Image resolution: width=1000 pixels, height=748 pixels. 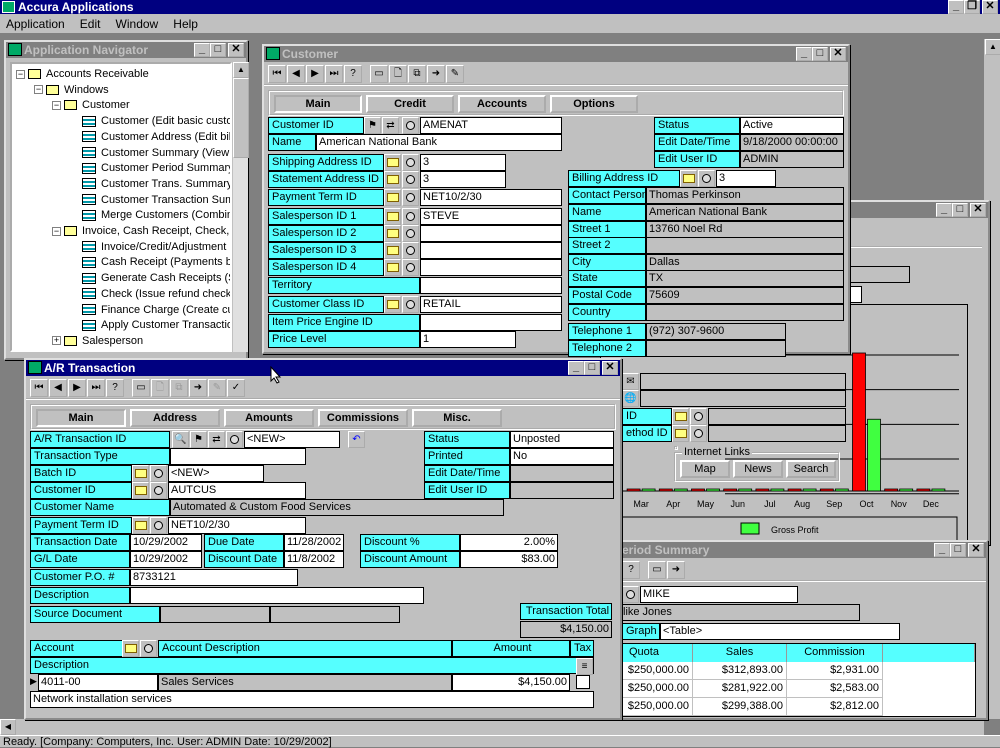 I want to click on tab-amounts: Amounts, so click(x=269, y=418).